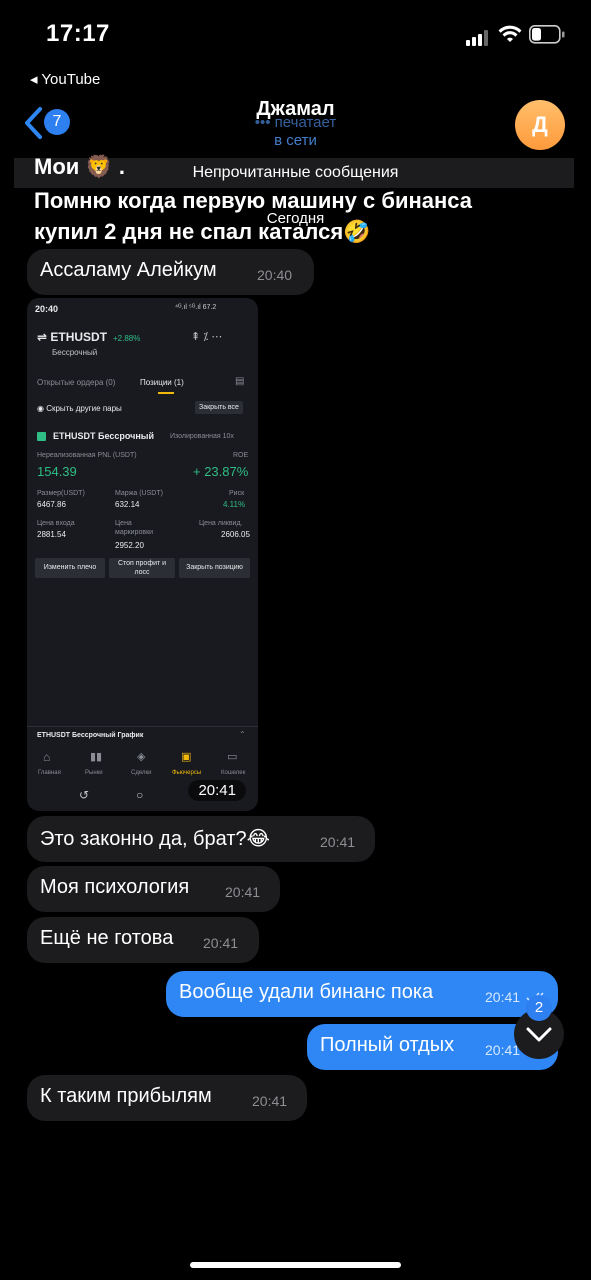 The image size is (591, 1280). Describe the element at coordinates (141, 773) in the screenshot. I see `nav-trades: Сделки` at that location.